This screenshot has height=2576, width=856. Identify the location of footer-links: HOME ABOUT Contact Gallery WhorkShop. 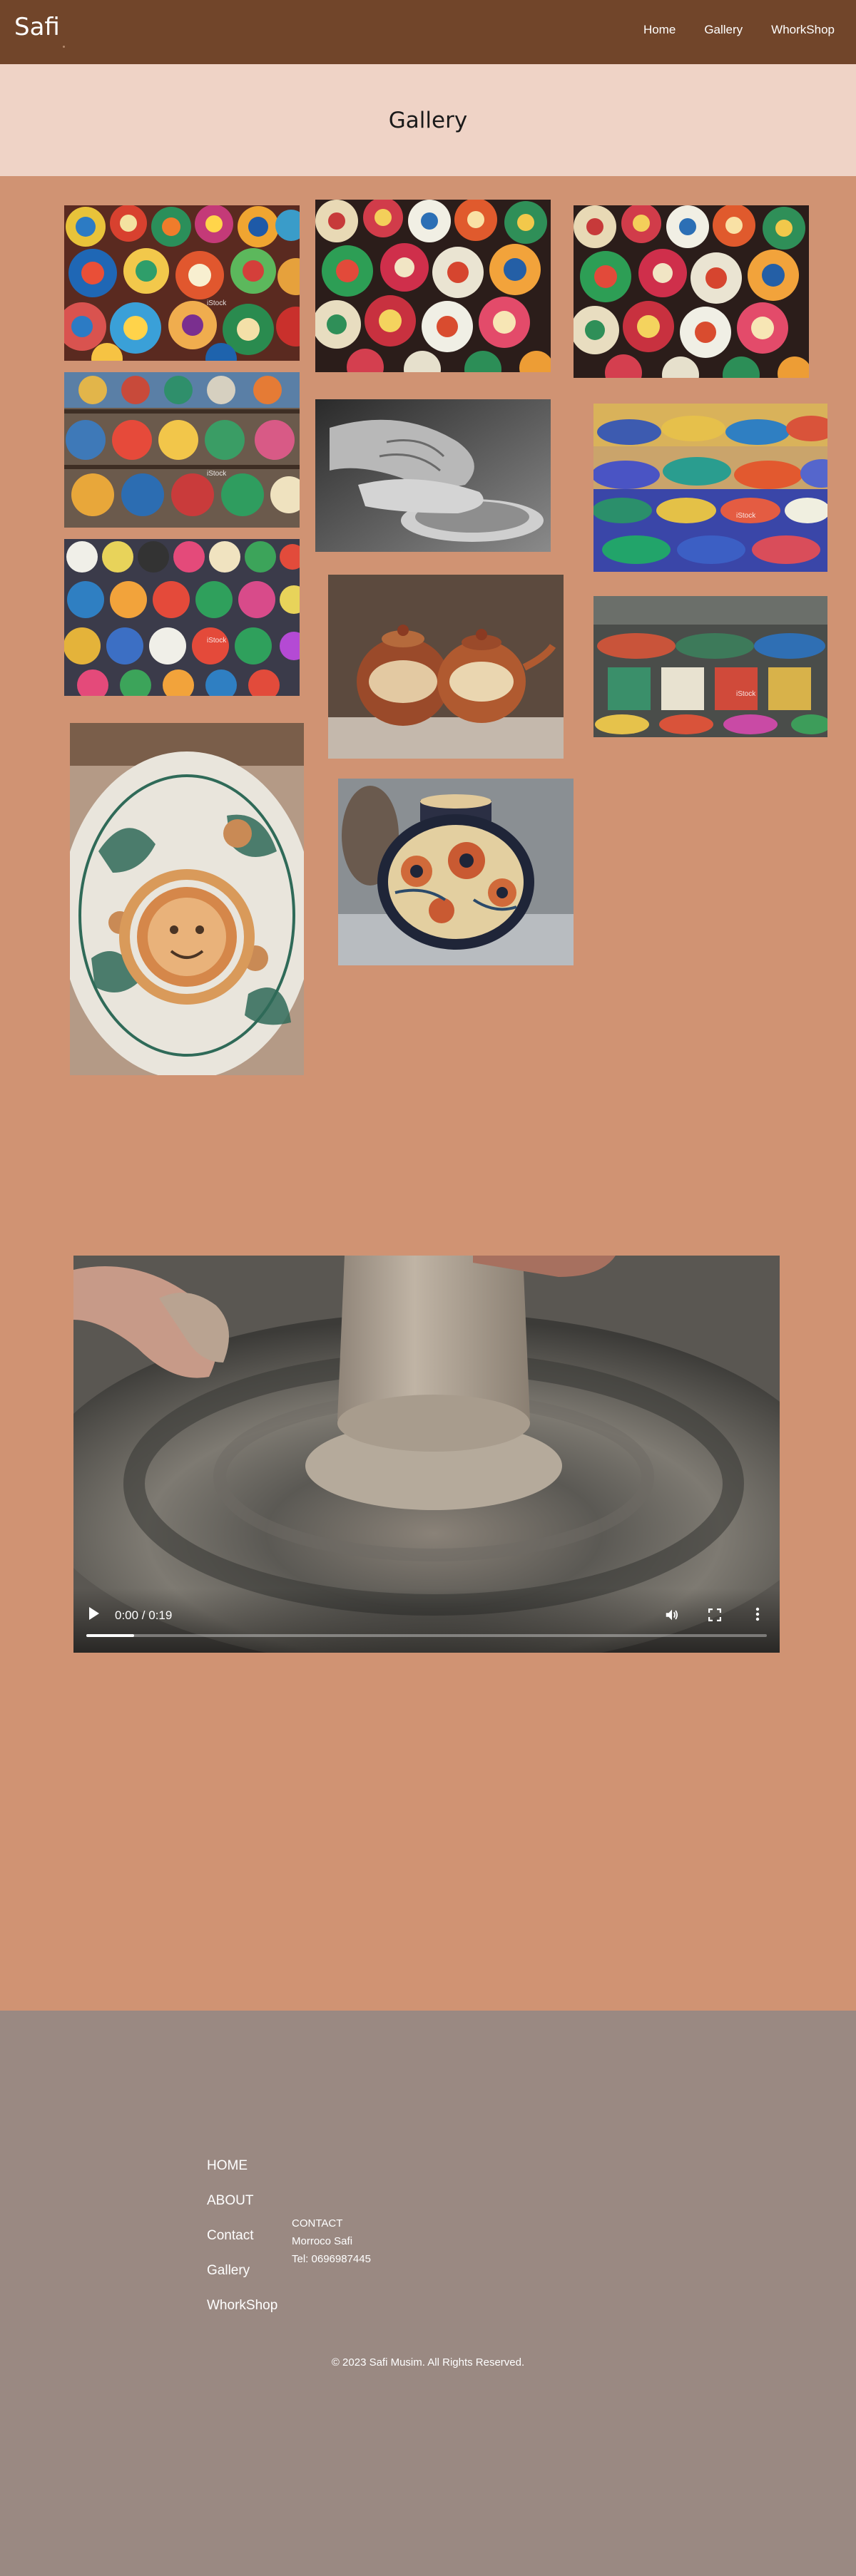
(242, 2240).